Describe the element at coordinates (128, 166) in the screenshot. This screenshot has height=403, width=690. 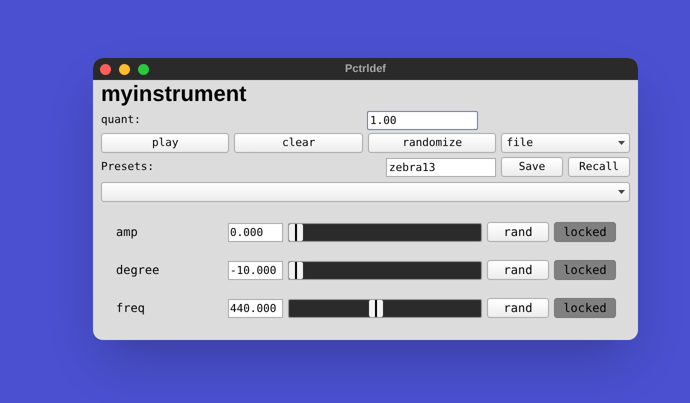
I see `presets-label: Presets:` at that location.